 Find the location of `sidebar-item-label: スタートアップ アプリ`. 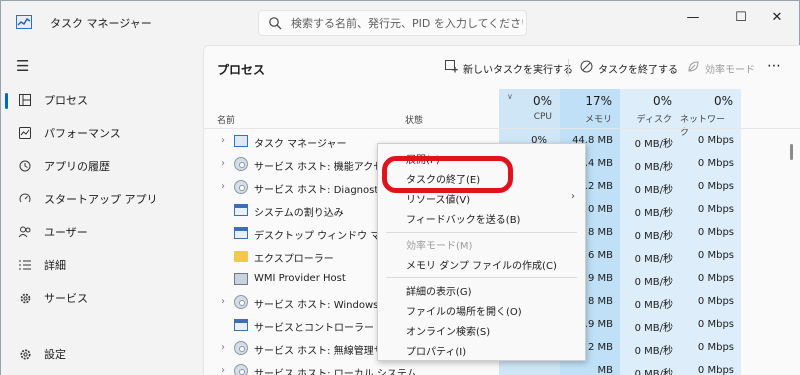

sidebar-item-label: スタートアップ アプリ is located at coordinates (101, 199).